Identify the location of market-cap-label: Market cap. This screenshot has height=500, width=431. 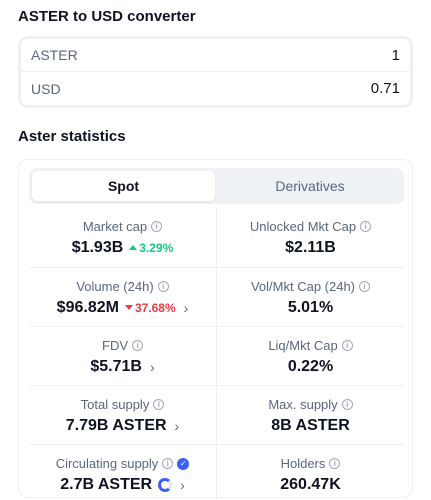
(115, 226).